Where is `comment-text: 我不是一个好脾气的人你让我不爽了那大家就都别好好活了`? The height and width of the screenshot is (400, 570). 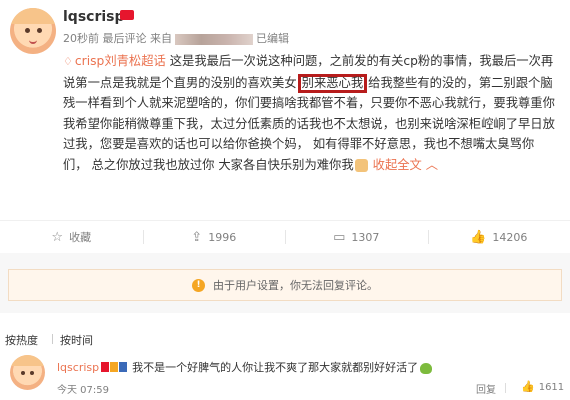
comment-text: 我不是一个好脾气的人你让我不爽了那大家就都别好好活了 is located at coordinates (275, 367).